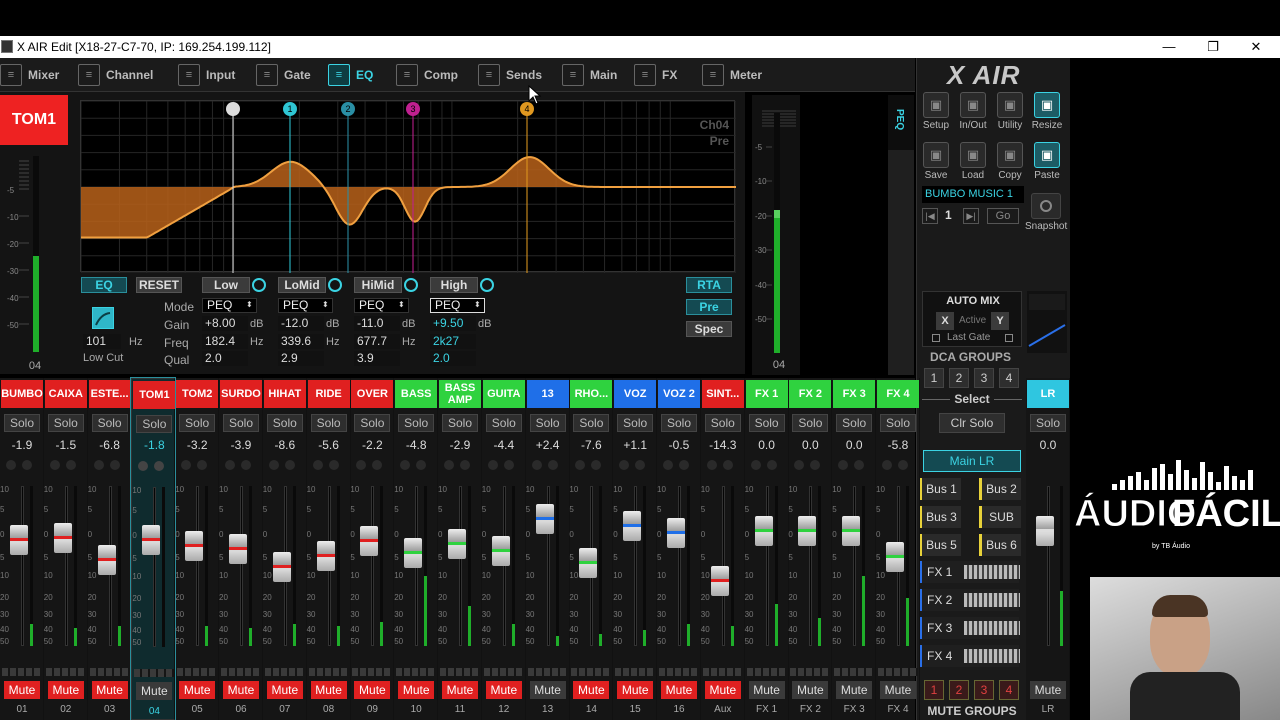 This screenshot has height=720, width=1280. Describe the element at coordinates (503, 394) in the screenshot. I see `strip-name: GUITA` at that location.